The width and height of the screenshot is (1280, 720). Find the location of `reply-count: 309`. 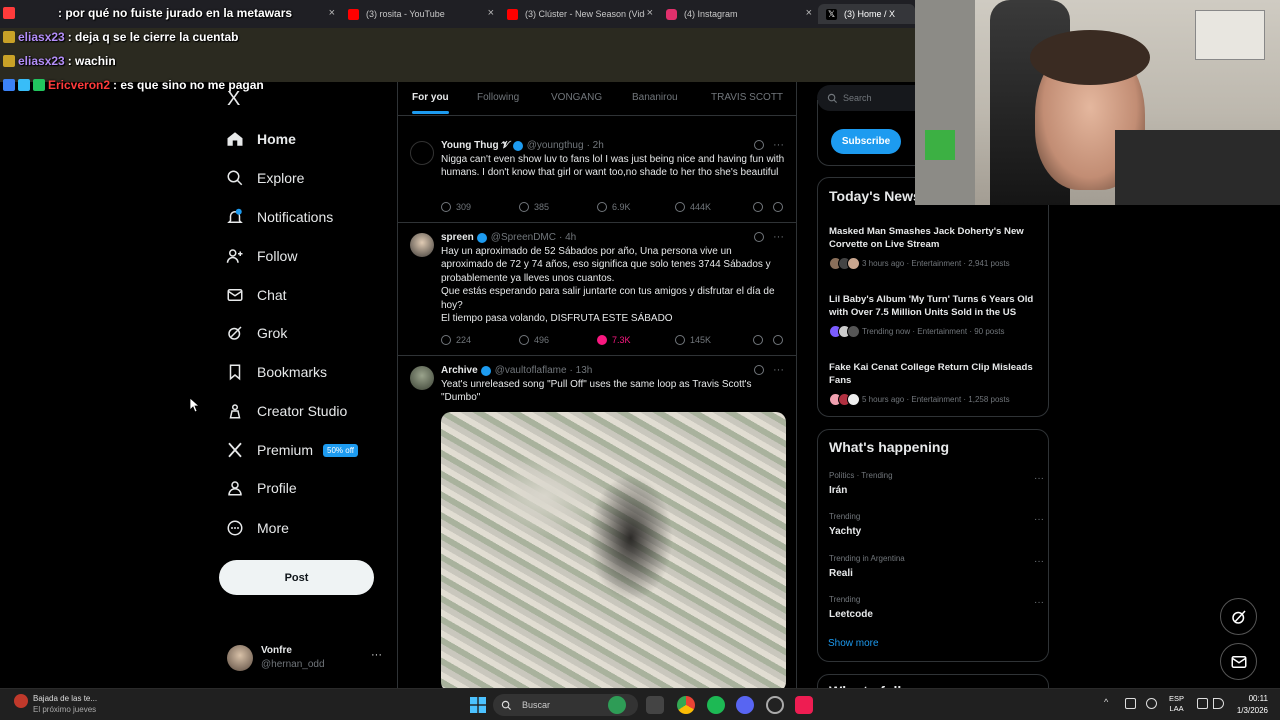

reply-count: 309 is located at coordinates (464, 207).